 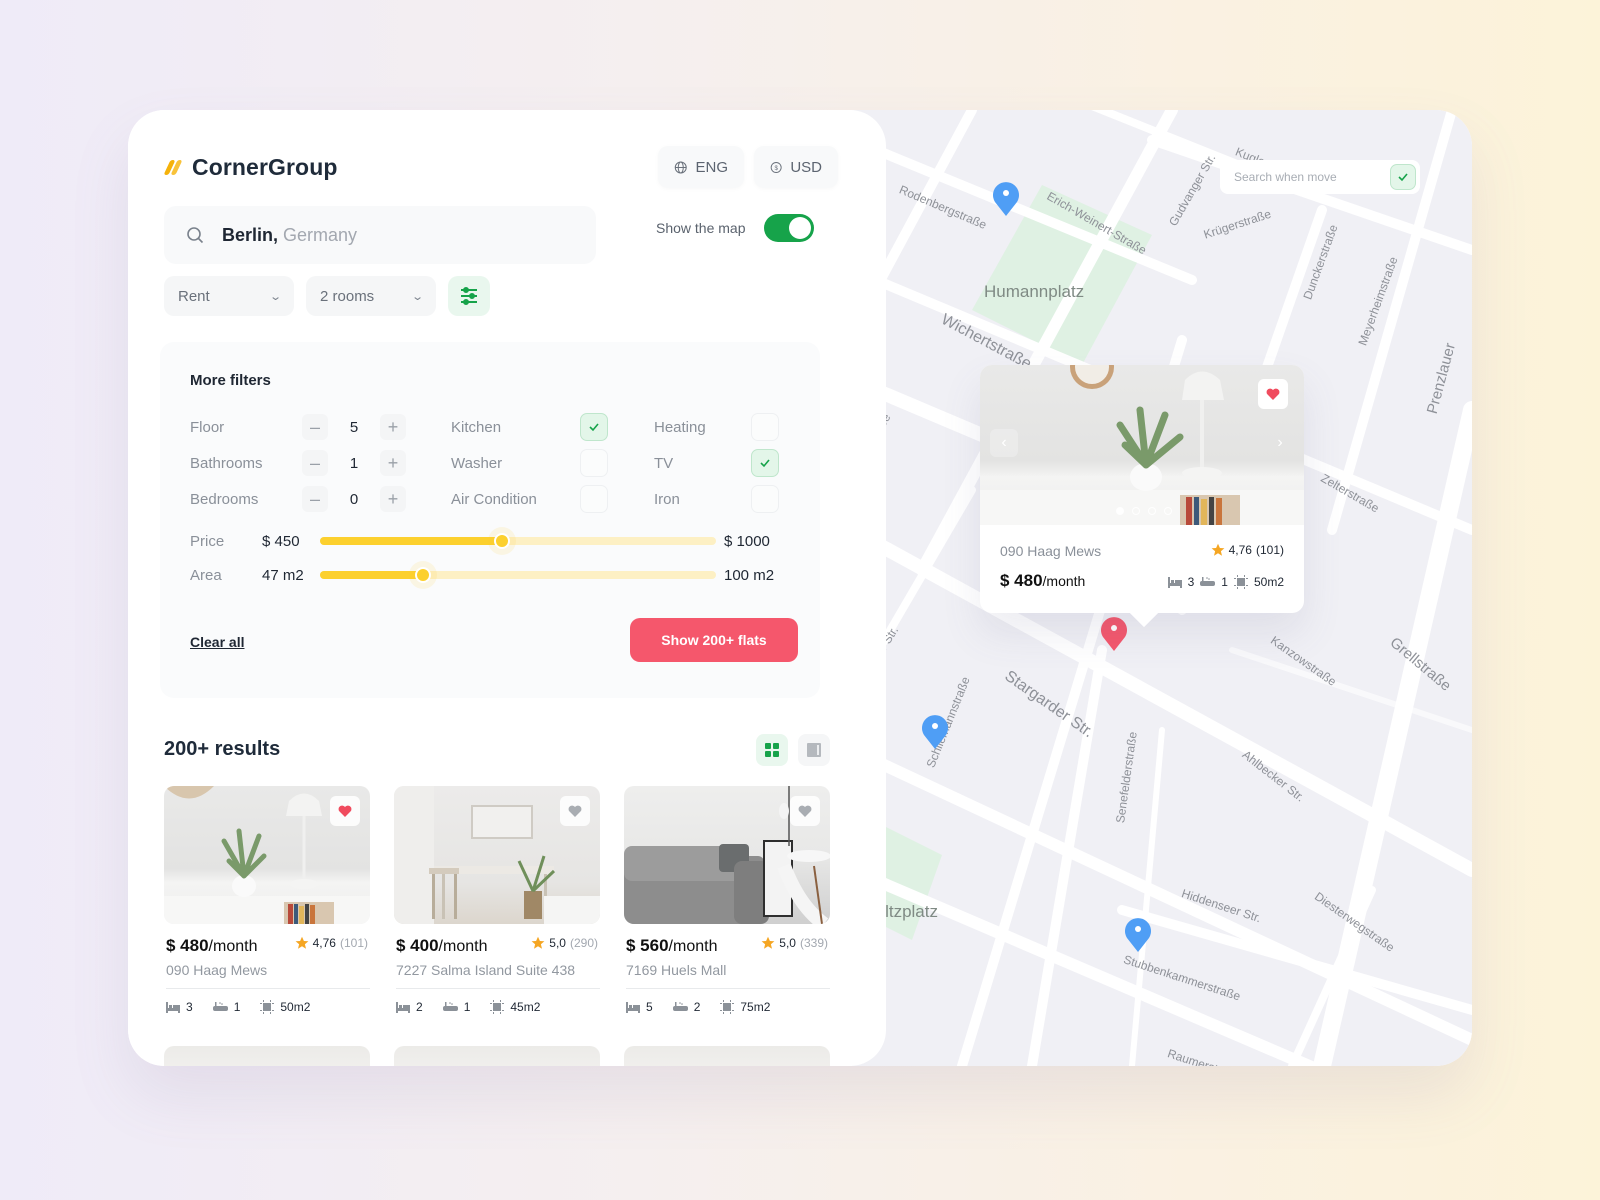 What do you see at coordinates (765, 427) in the screenshot?
I see `heating-checkbox` at bounding box center [765, 427].